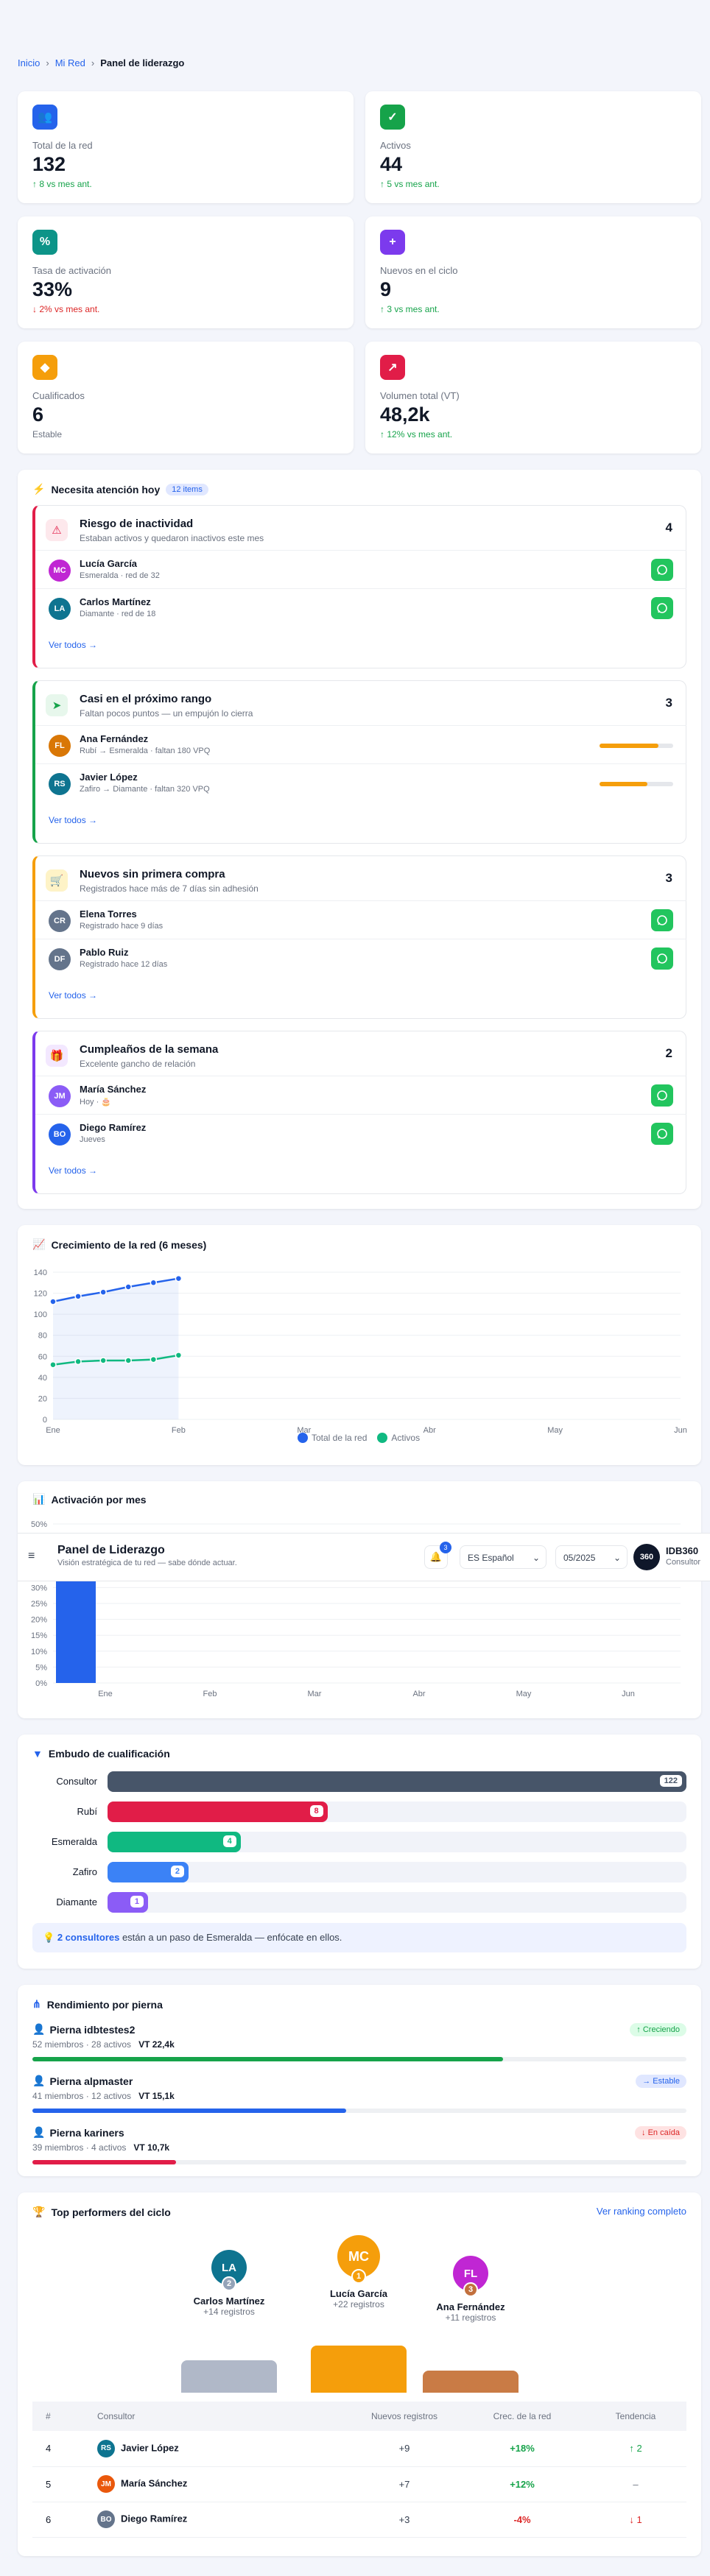 The width and height of the screenshot is (710, 2576). I want to click on y-tick-label: 120, so click(40, 1294).